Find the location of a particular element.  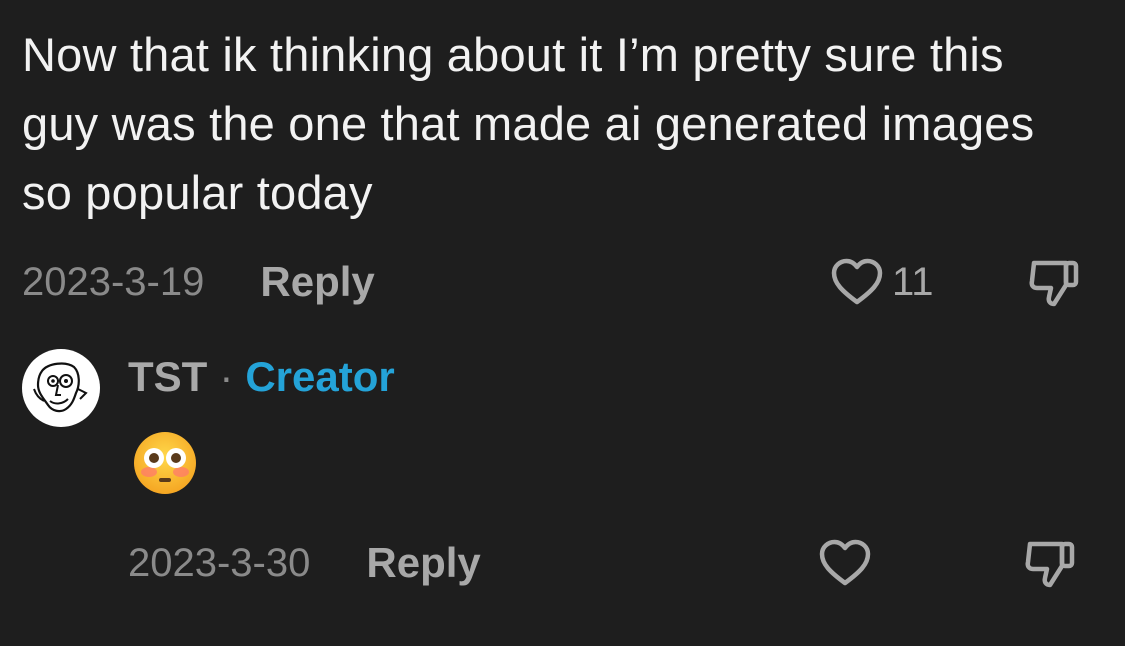

comment-date: 2023-3-19 is located at coordinates (113, 281).